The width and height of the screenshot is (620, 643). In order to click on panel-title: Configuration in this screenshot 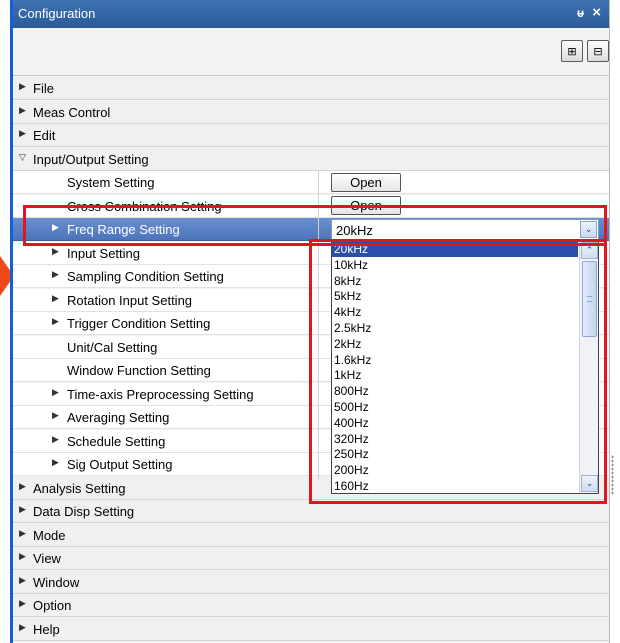, I will do `click(57, 13)`.